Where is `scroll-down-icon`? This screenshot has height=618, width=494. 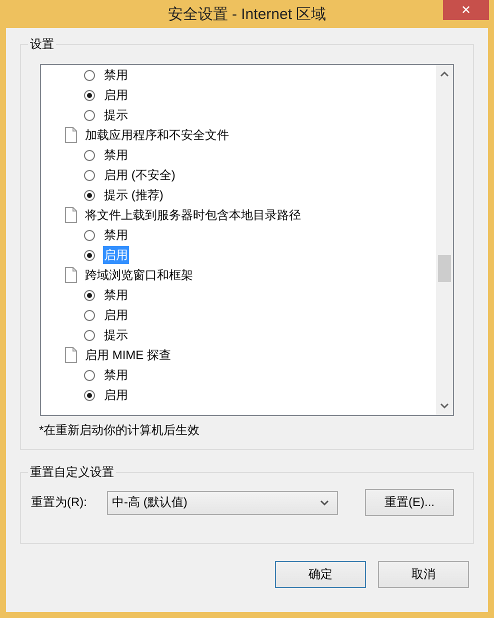
scroll-down-icon is located at coordinates (444, 406).